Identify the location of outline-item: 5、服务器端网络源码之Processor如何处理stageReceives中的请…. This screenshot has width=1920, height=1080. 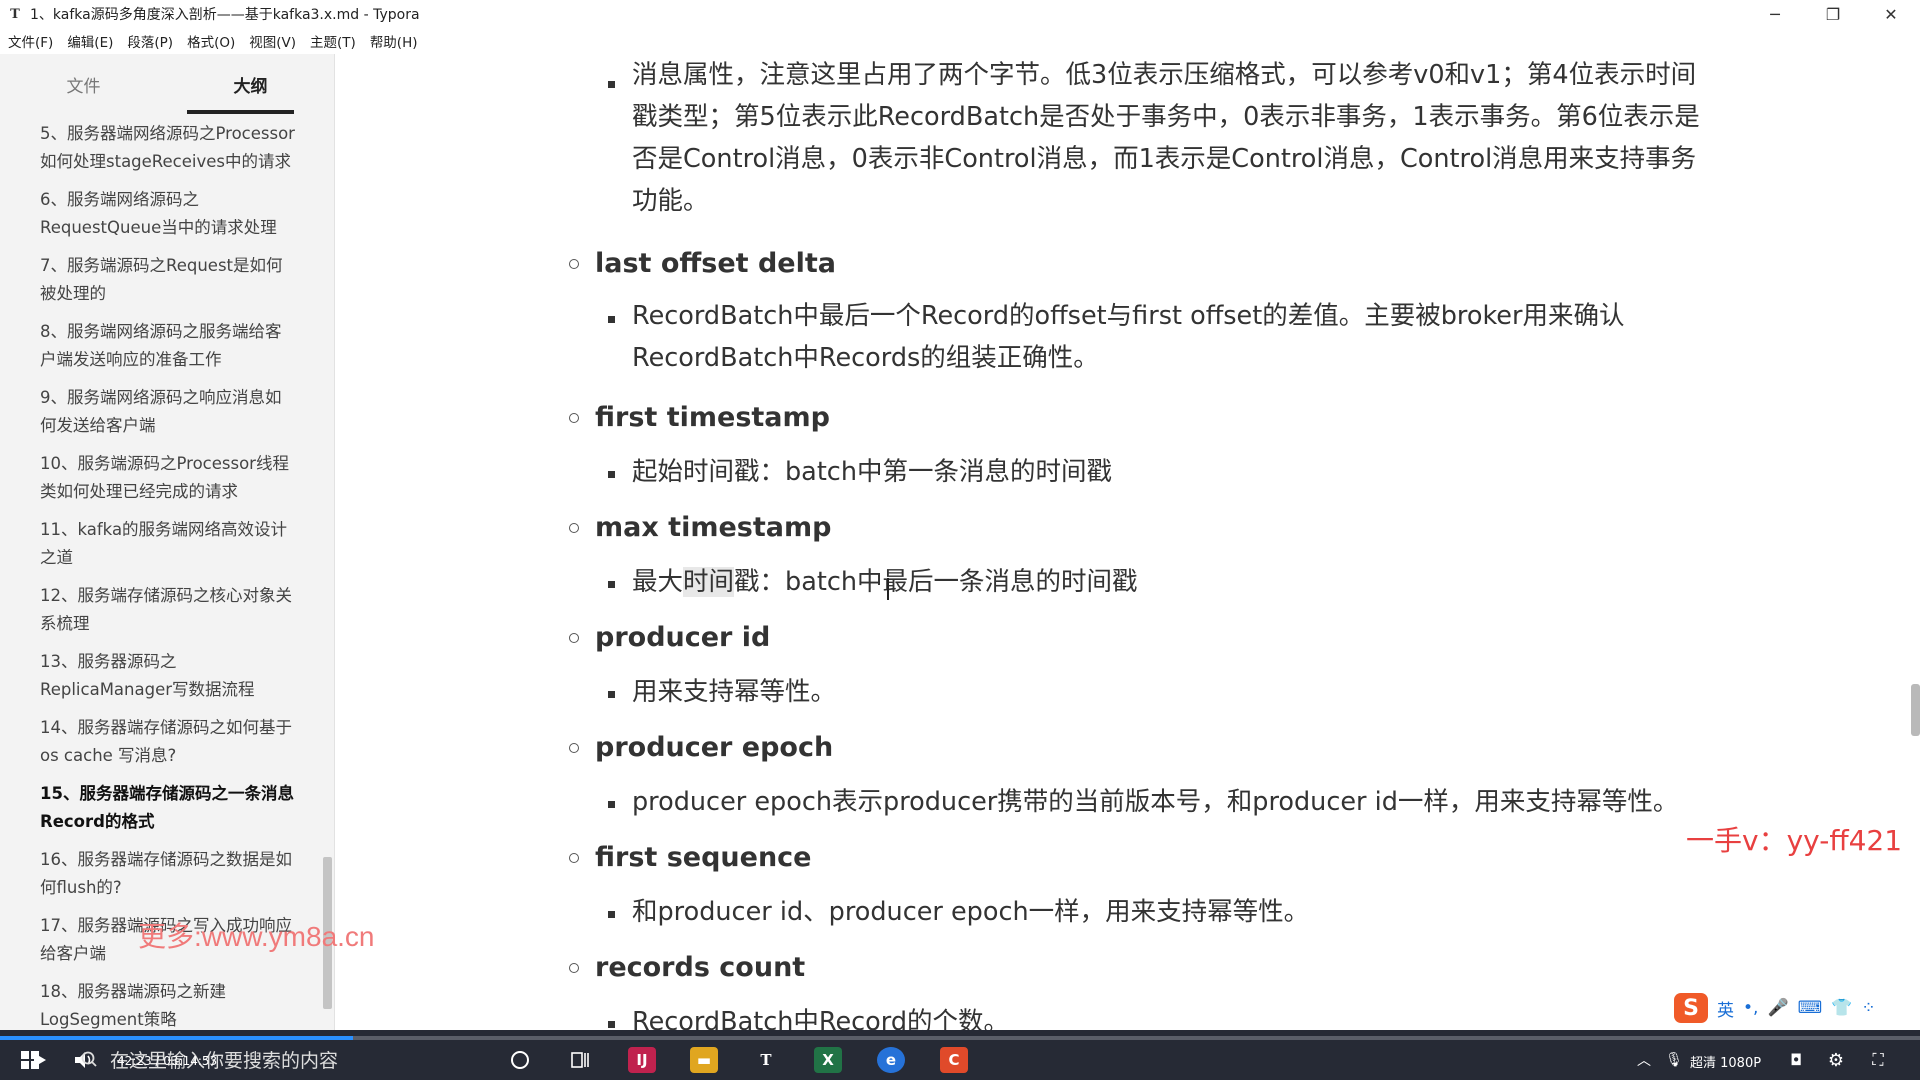
(168, 148).